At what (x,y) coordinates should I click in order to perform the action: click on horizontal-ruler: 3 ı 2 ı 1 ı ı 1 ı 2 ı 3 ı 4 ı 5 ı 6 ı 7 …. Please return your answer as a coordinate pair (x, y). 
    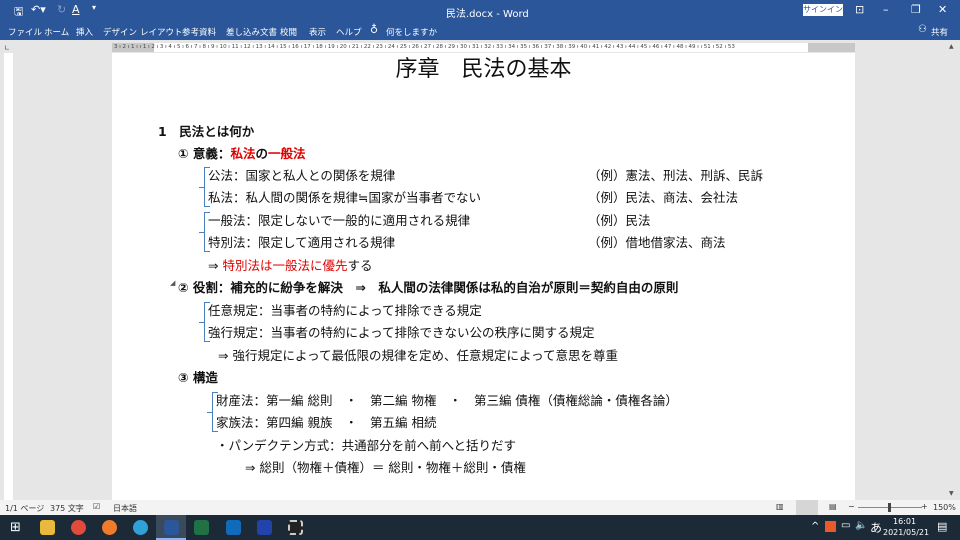
    Looking at the image, I should click on (483, 47).